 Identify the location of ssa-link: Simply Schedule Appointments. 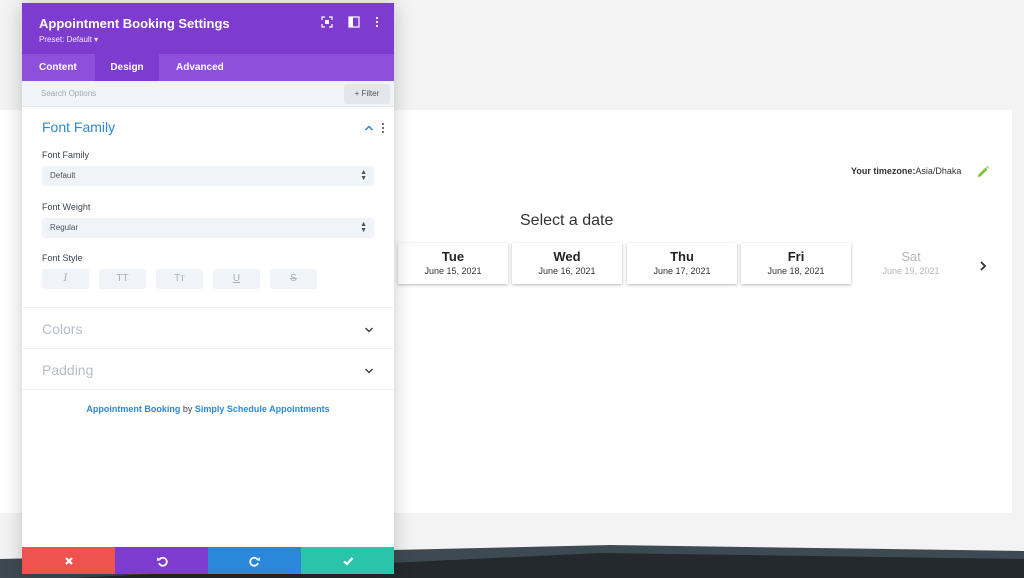
(262, 409).